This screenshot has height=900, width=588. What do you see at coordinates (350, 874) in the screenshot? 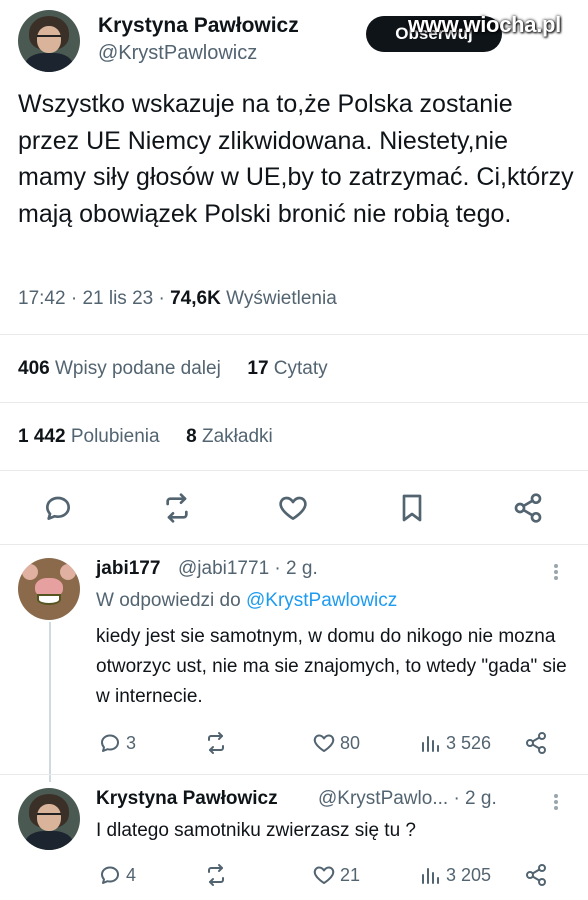
I see `like-count: 21` at bounding box center [350, 874].